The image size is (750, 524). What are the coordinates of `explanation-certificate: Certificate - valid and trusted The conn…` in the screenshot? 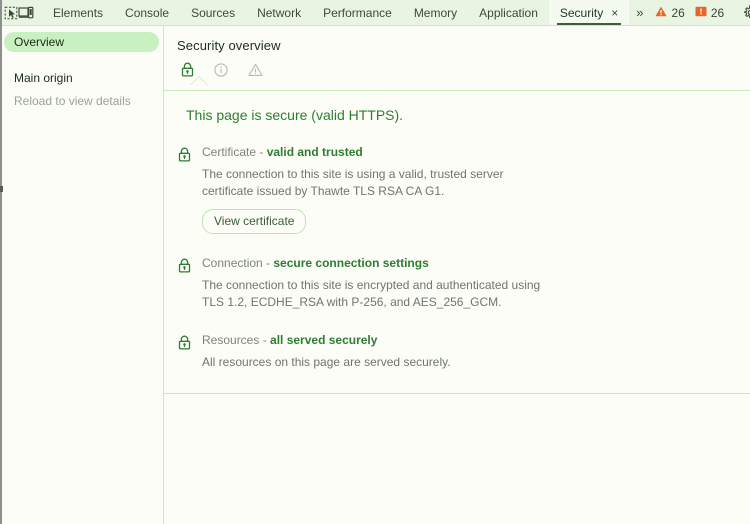 It's located at (457, 189).